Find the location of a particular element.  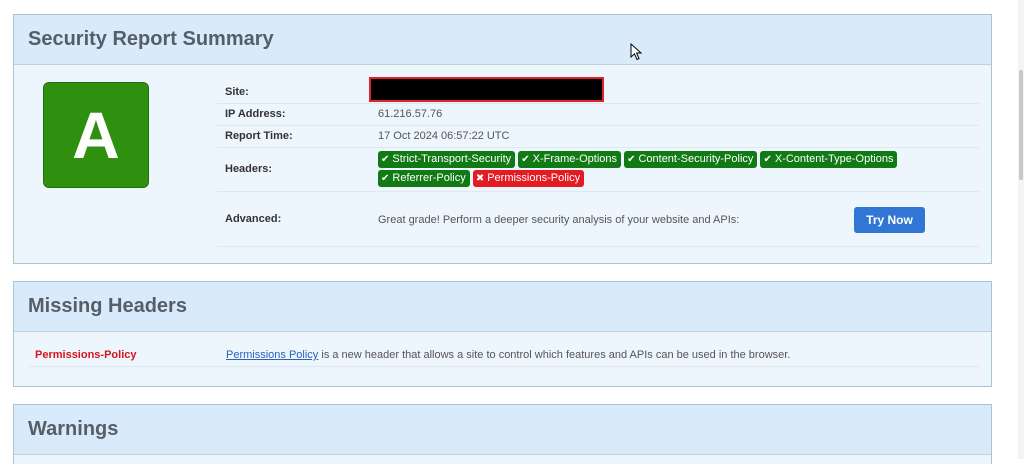

warnings-panel: Warnings is located at coordinates (502, 434).